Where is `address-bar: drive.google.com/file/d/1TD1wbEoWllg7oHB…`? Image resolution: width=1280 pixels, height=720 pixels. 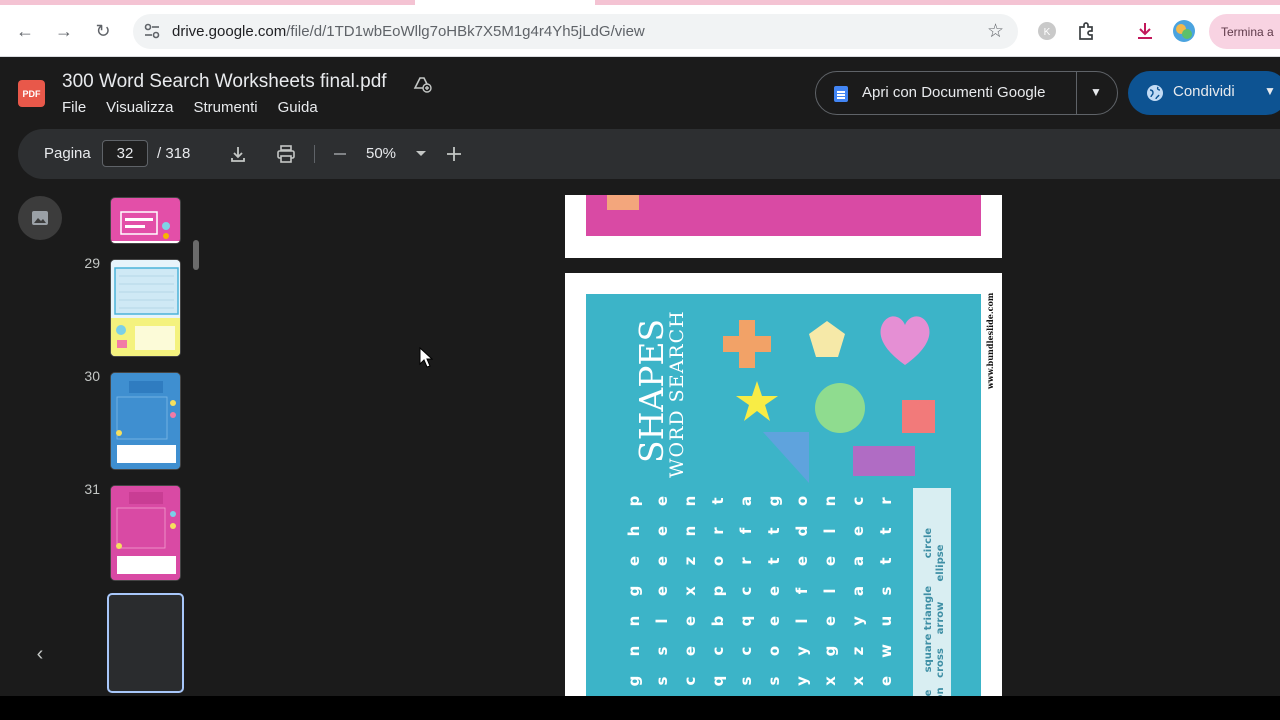
address-bar: drive.google.com/file/d/1TD1wbEoWllg7oHB… is located at coordinates (575, 31).